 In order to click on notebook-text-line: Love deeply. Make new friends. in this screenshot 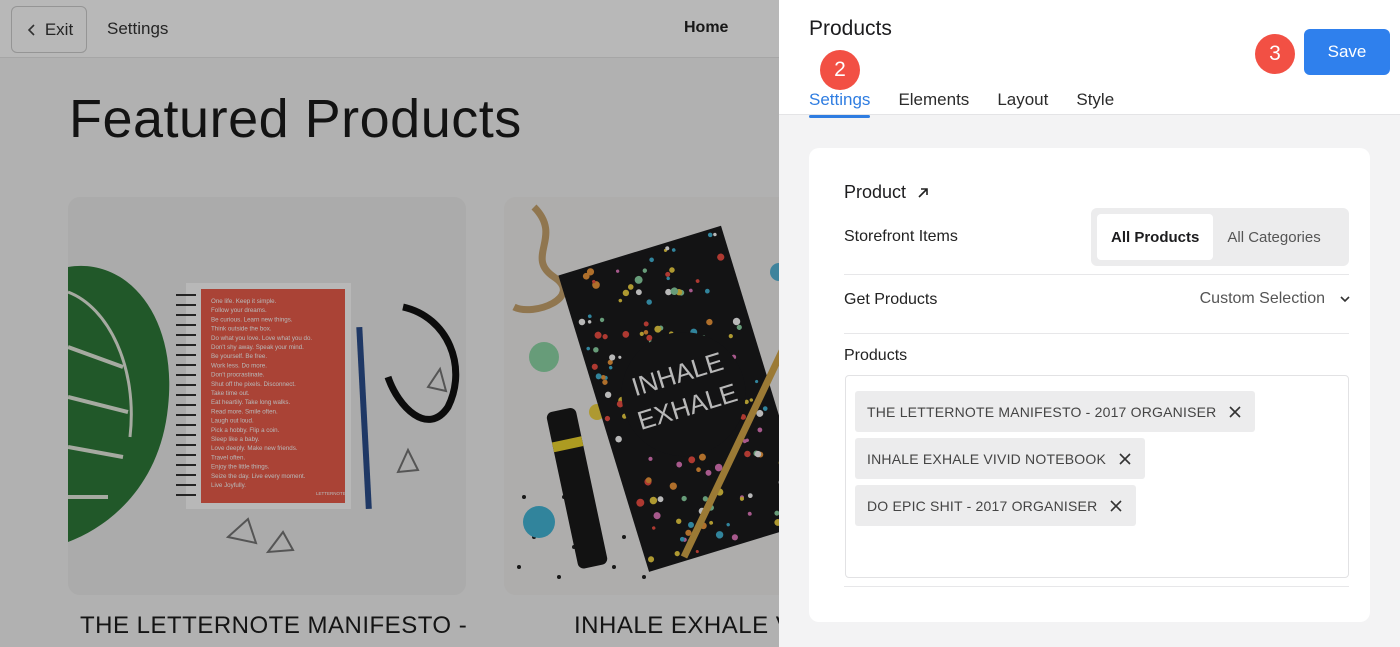, I will do `click(254, 448)`.